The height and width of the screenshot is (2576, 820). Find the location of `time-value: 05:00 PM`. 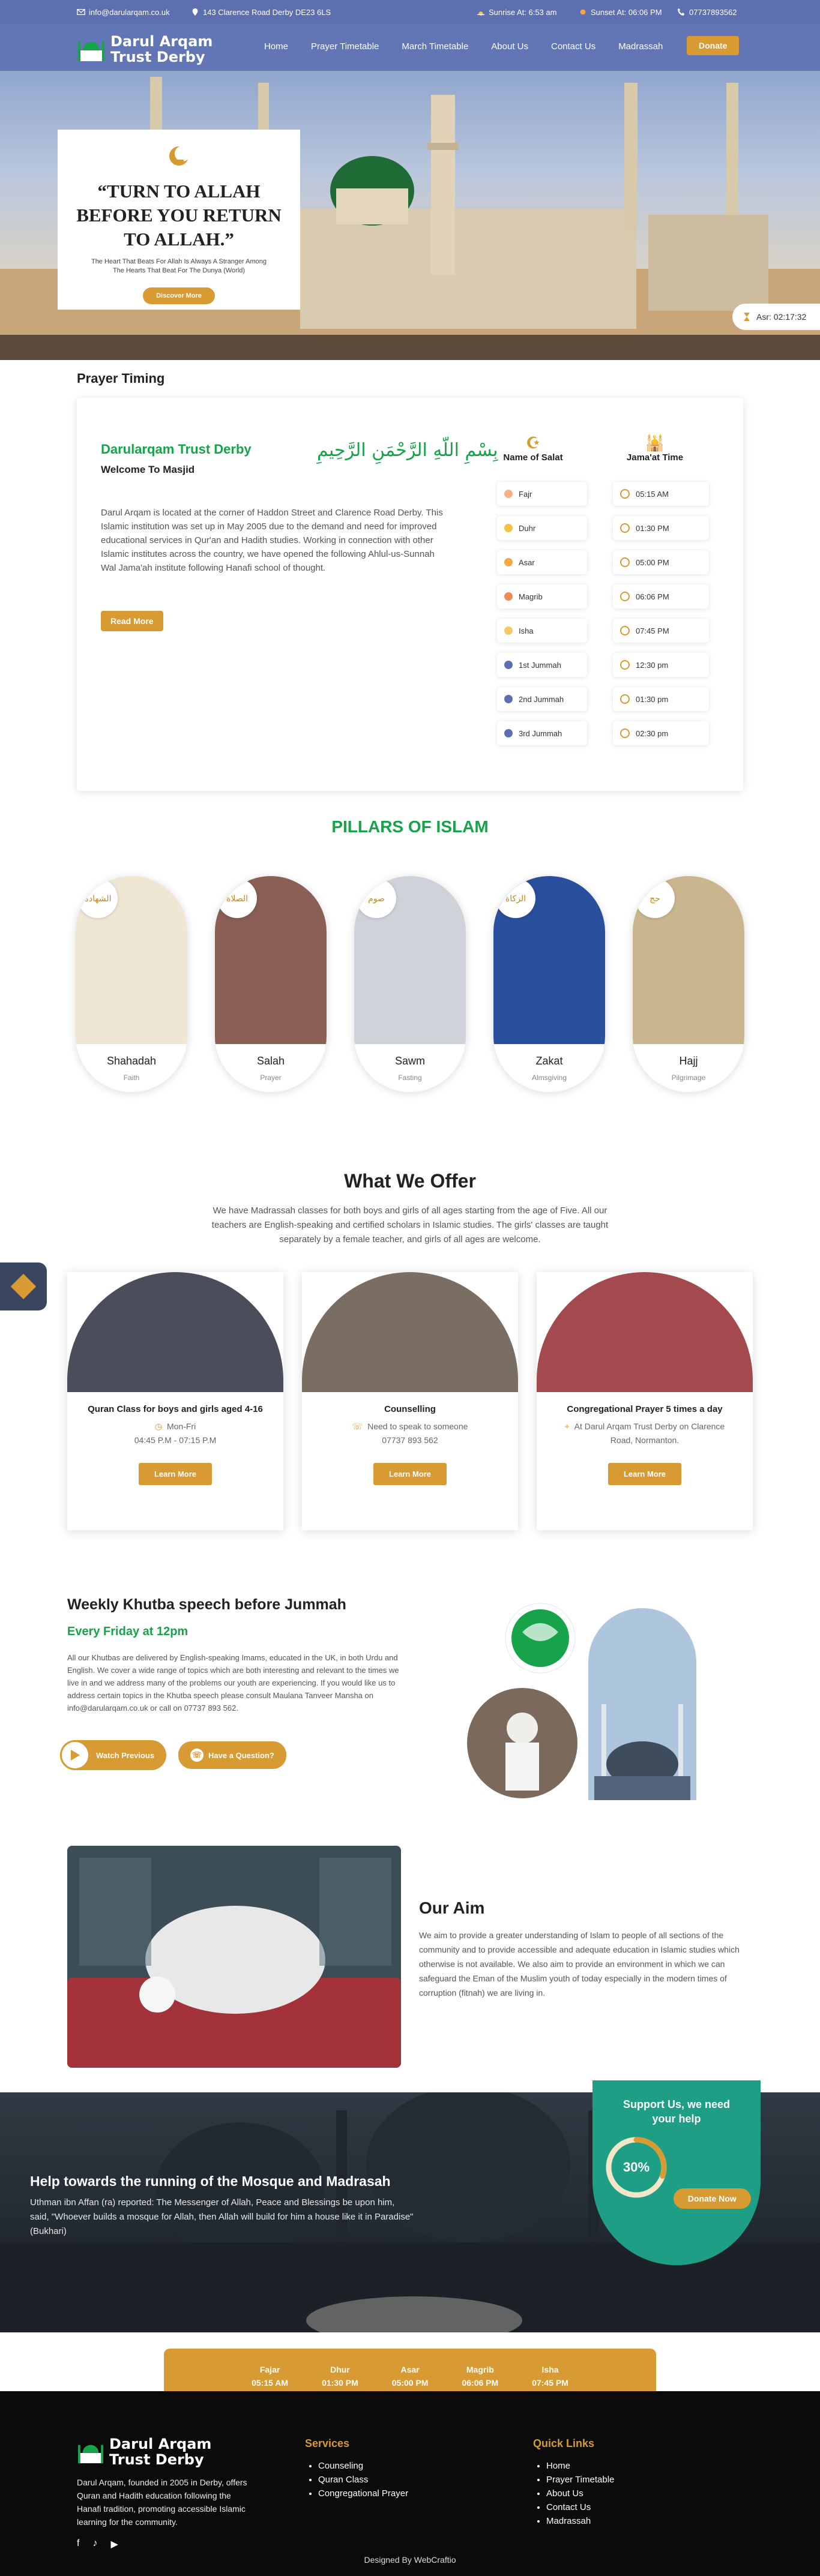

time-value: 05:00 PM is located at coordinates (652, 562).